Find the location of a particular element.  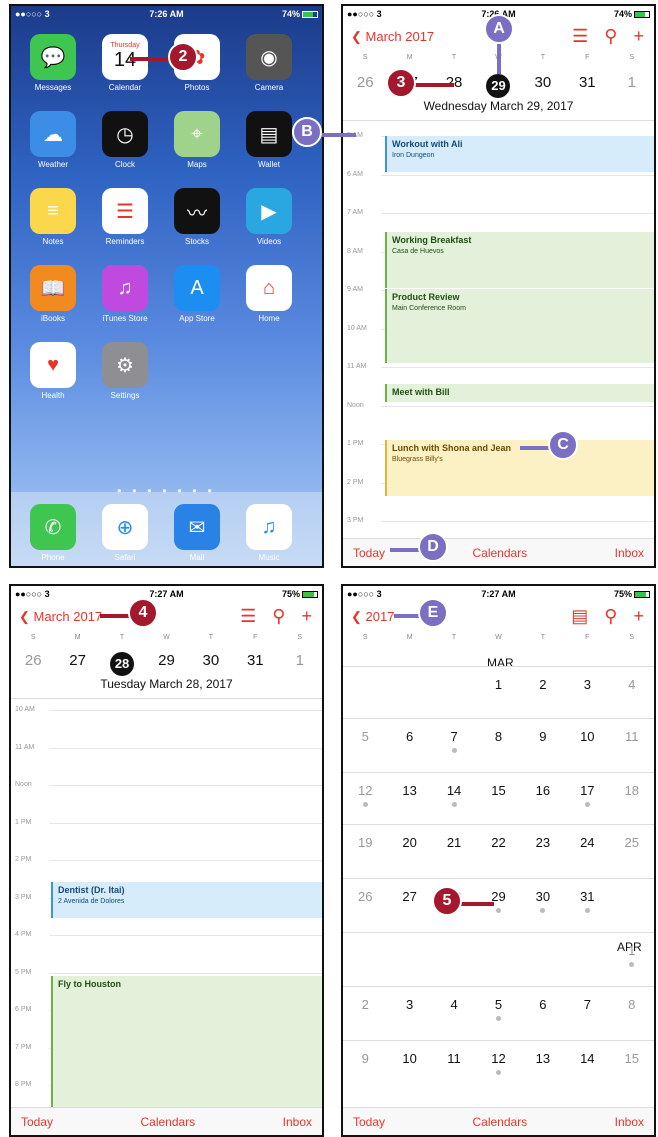

day-cell: 30 is located at coordinates (543, 905).